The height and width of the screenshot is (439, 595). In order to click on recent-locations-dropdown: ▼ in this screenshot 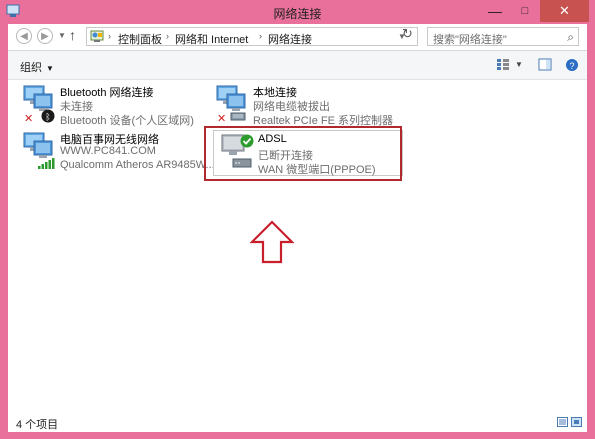, I will do `click(62, 35)`.